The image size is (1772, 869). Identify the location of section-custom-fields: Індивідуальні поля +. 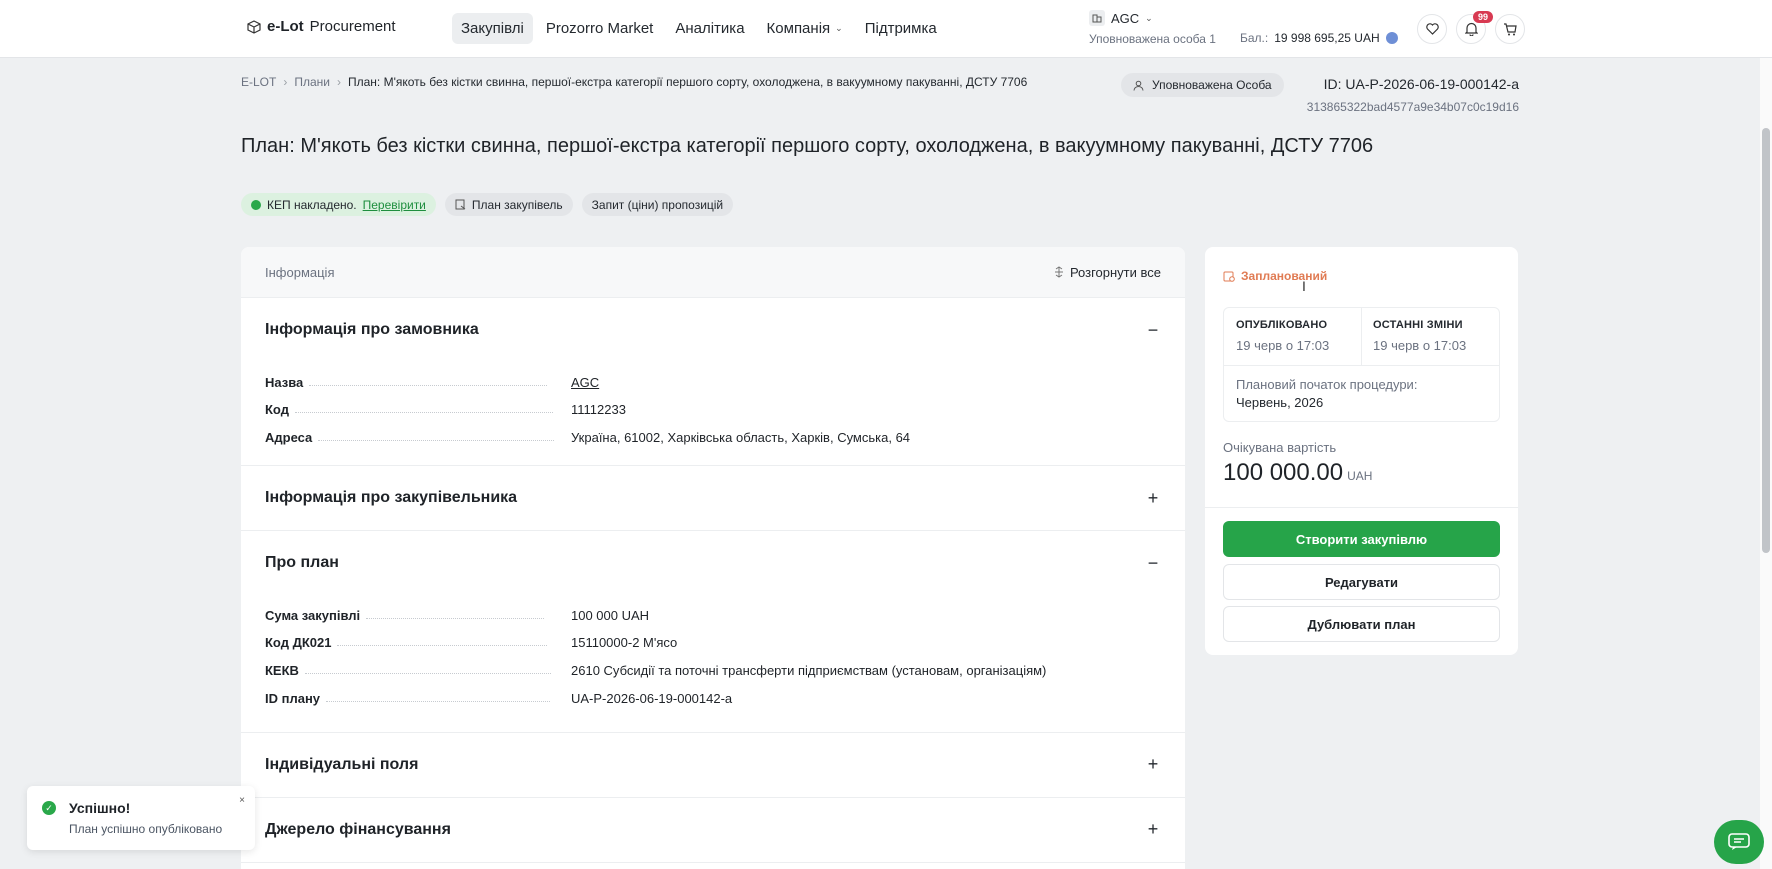
(713, 765).